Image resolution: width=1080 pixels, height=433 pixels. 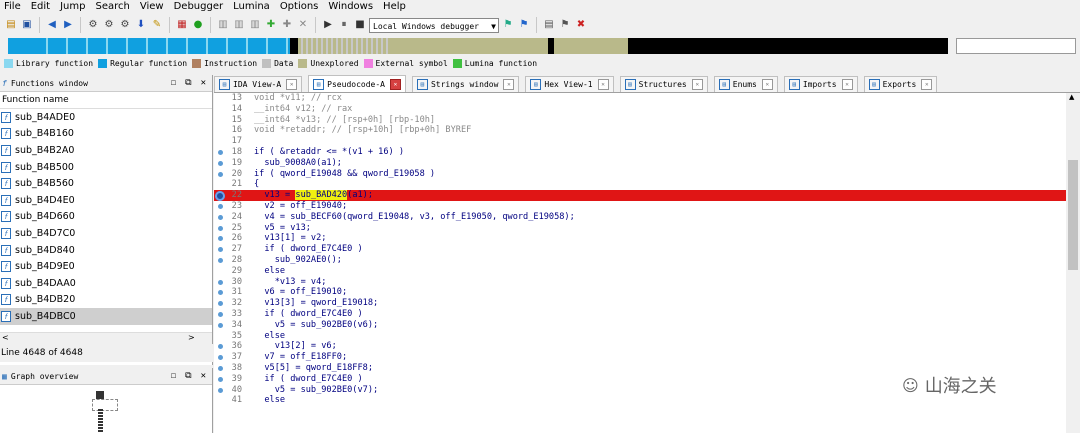 I want to click on function-list-item: f sub_B4B560, so click(x=106, y=183).